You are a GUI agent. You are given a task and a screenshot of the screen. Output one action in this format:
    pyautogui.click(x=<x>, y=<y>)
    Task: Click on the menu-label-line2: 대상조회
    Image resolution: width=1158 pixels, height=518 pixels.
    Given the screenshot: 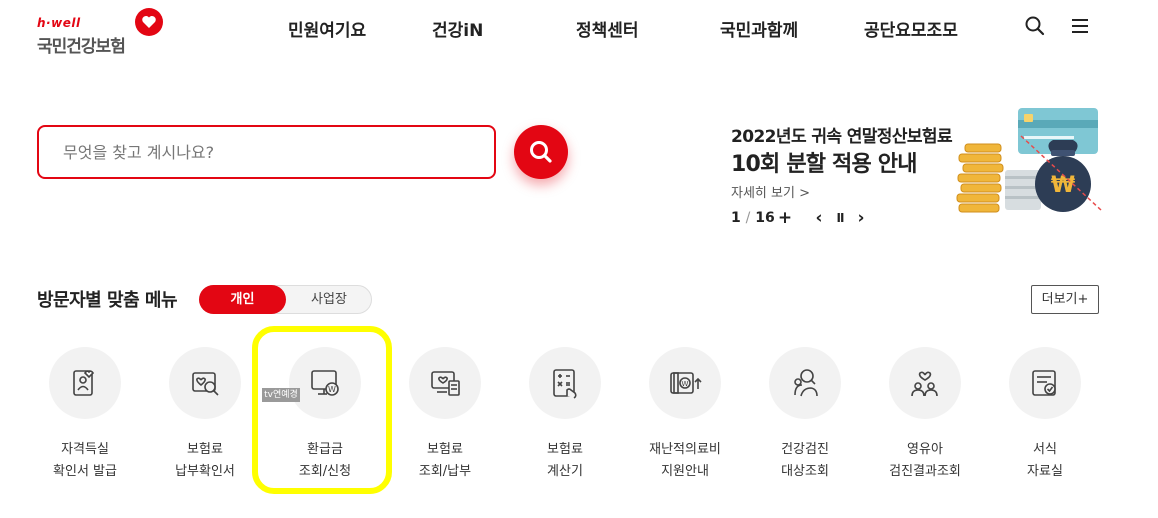 What is the action you would take?
    pyautogui.click(x=805, y=471)
    